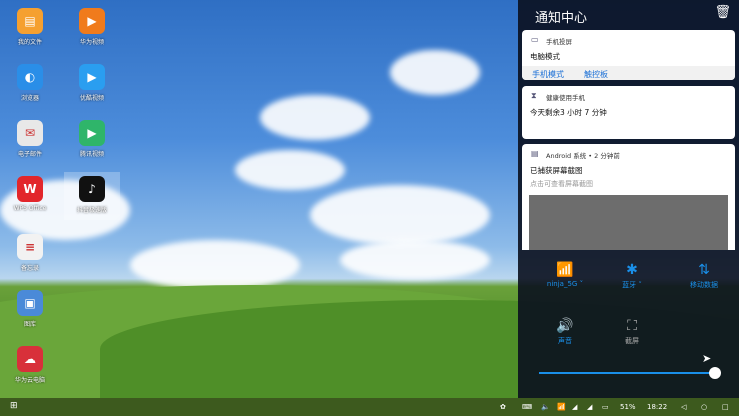 The image size is (739, 416). What do you see at coordinates (30, 247) in the screenshot?
I see `app-icon: ≡` at bounding box center [30, 247].